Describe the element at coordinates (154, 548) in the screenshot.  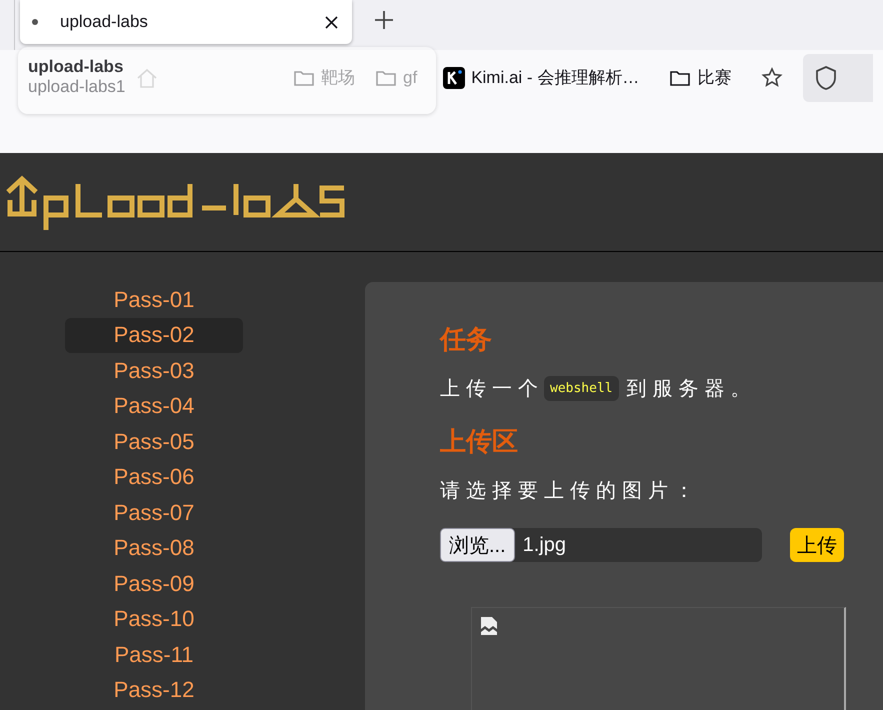
I see `pass-link: Pass-08` at that location.